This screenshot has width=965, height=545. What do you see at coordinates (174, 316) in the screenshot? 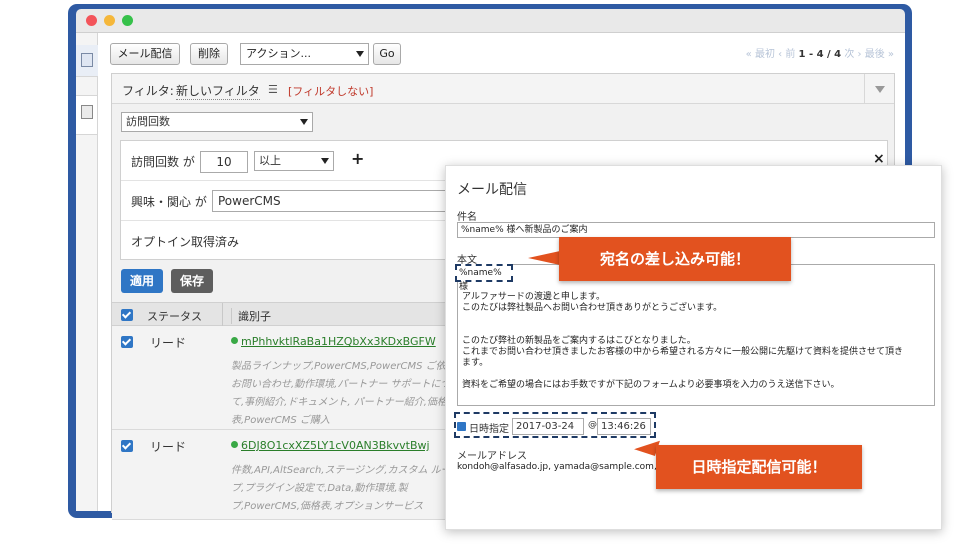
I see `column-status: ステータス` at bounding box center [174, 316].